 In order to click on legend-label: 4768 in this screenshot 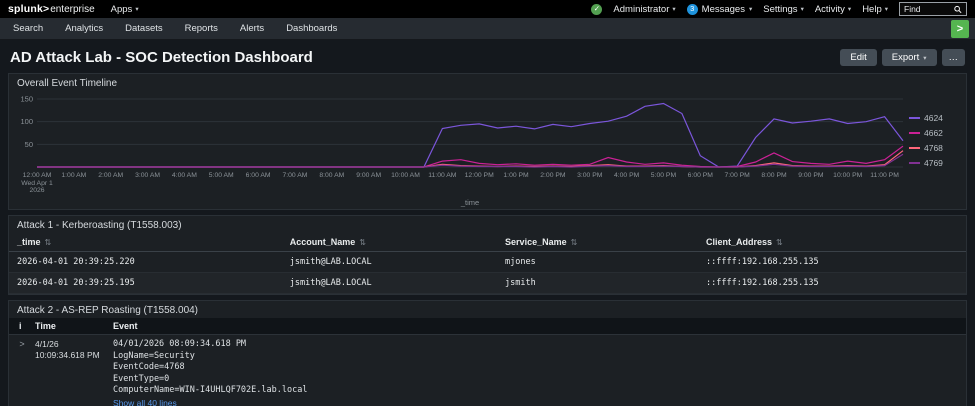, I will do `click(933, 148)`.